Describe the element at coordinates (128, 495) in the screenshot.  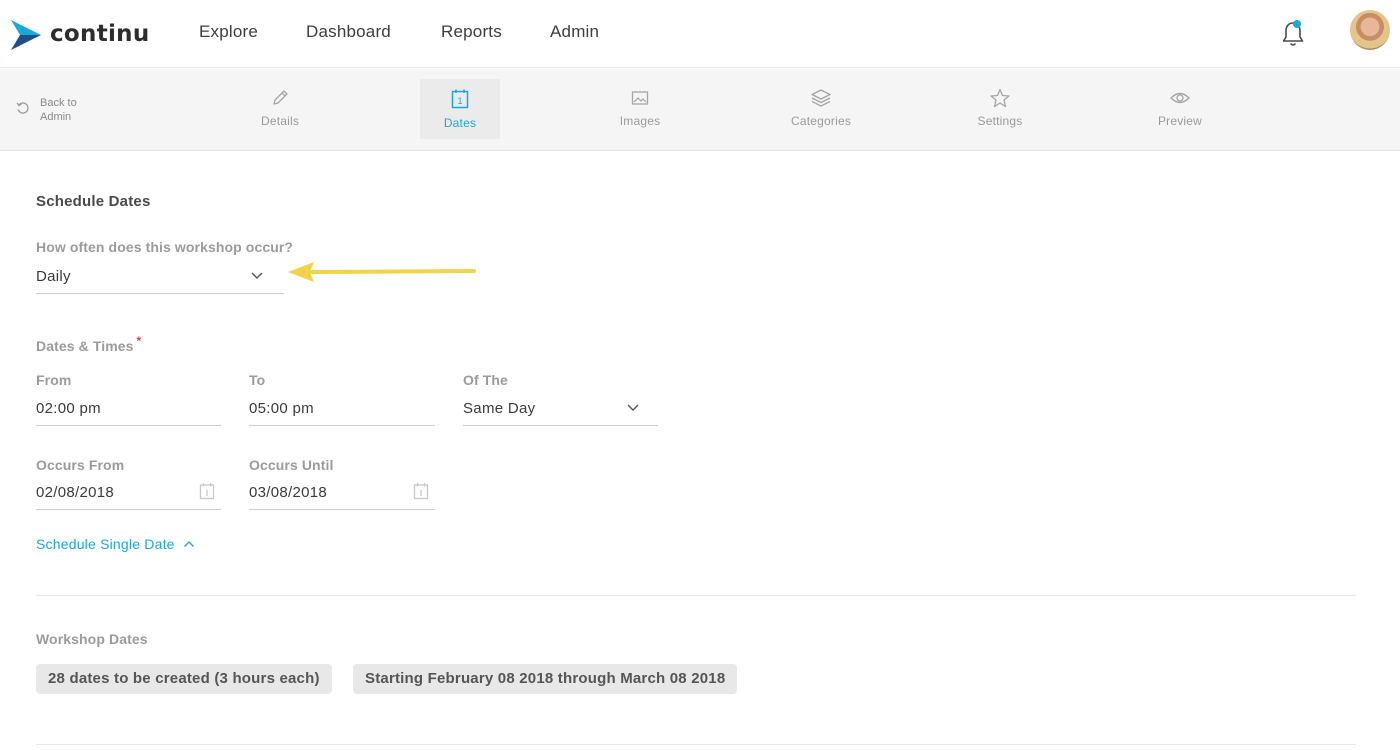
I see `occurs-from-input: 02/08/2018` at that location.